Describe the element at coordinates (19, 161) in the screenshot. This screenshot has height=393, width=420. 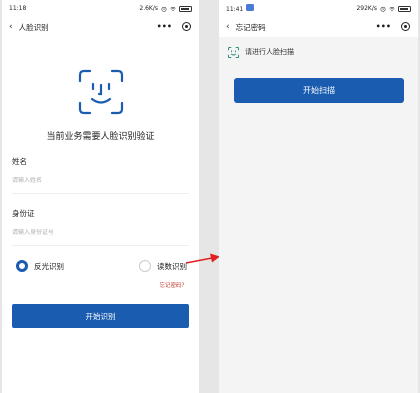
I see `name-label: 姓名` at that location.